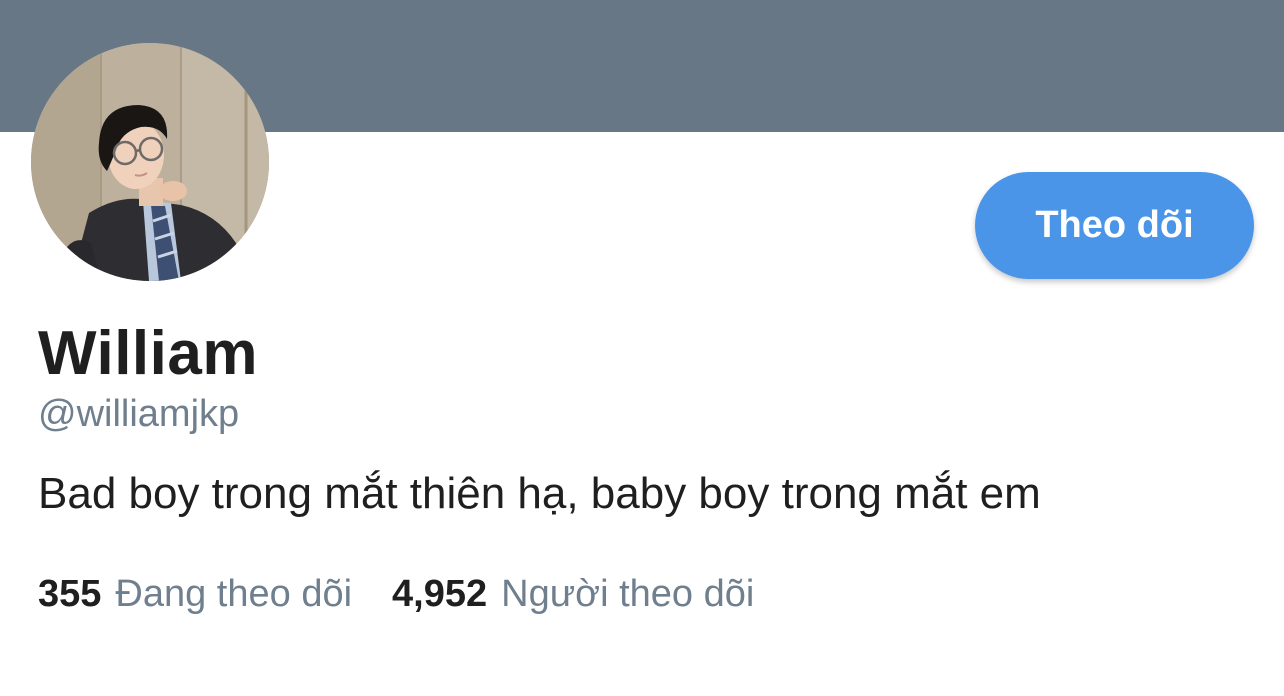 The height and width of the screenshot is (696, 1284). What do you see at coordinates (139, 414) in the screenshot?
I see `username-handle: @williamjkp` at bounding box center [139, 414].